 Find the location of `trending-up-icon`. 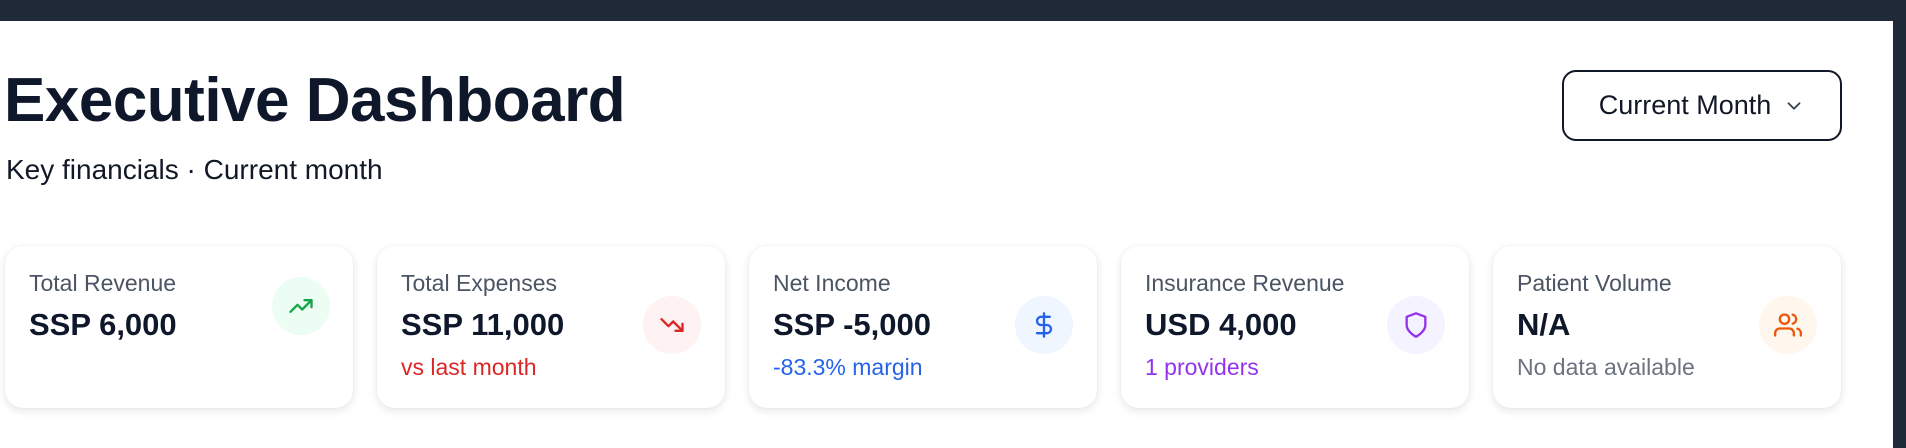

trending-up-icon is located at coordinates (301, 306).